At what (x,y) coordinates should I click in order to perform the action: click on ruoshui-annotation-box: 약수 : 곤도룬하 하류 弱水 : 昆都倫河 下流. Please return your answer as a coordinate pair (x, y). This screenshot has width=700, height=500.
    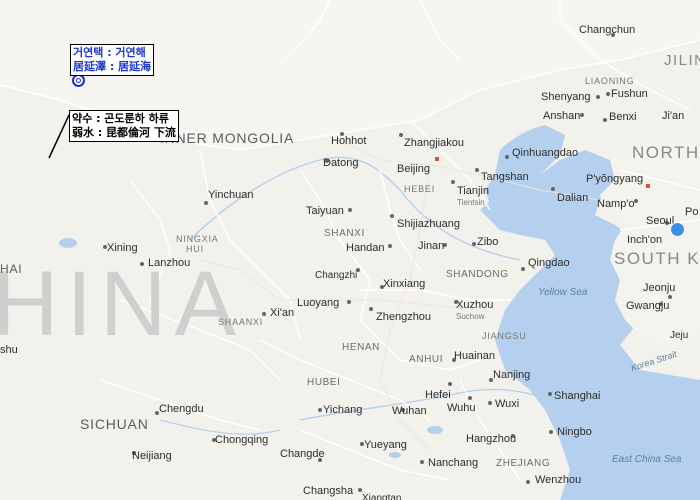
    Looking at the image, I should click on (124, 126).